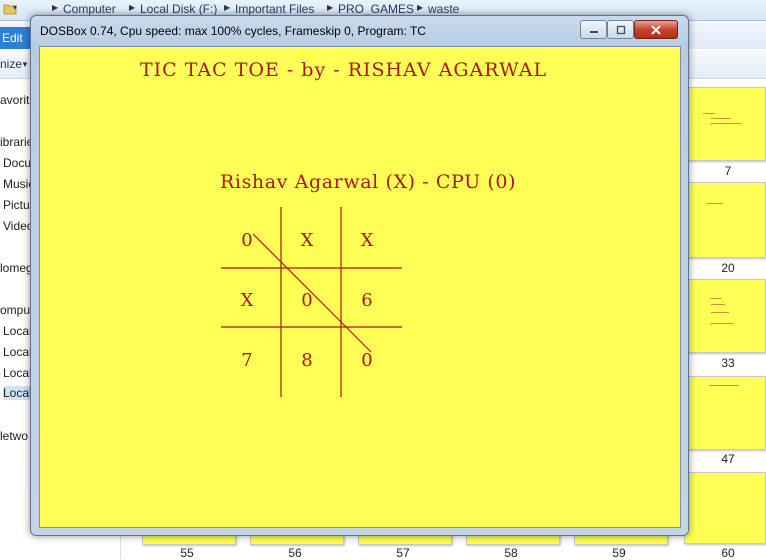 This screenshot has width=766, height=560. I want to click on maximize-icon, so click(620, 29).